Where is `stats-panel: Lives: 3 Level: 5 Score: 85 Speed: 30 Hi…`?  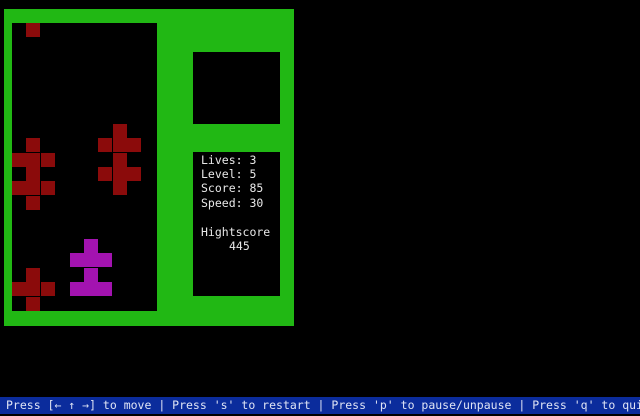 stats-panel: Lives: 3 Level: 5 Score: 85 Speed: 30 Hi… is located at coordinates (236, 224).